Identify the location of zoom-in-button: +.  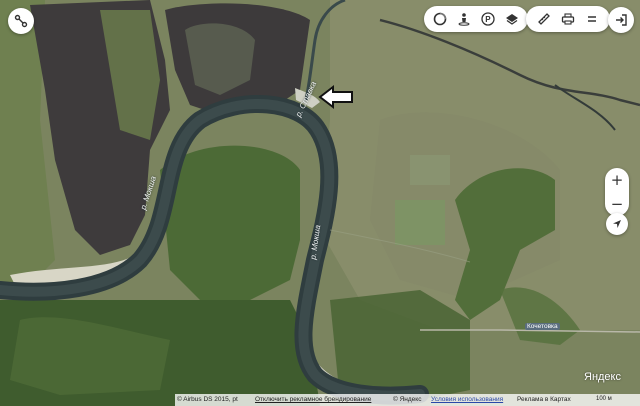
(617, 180).